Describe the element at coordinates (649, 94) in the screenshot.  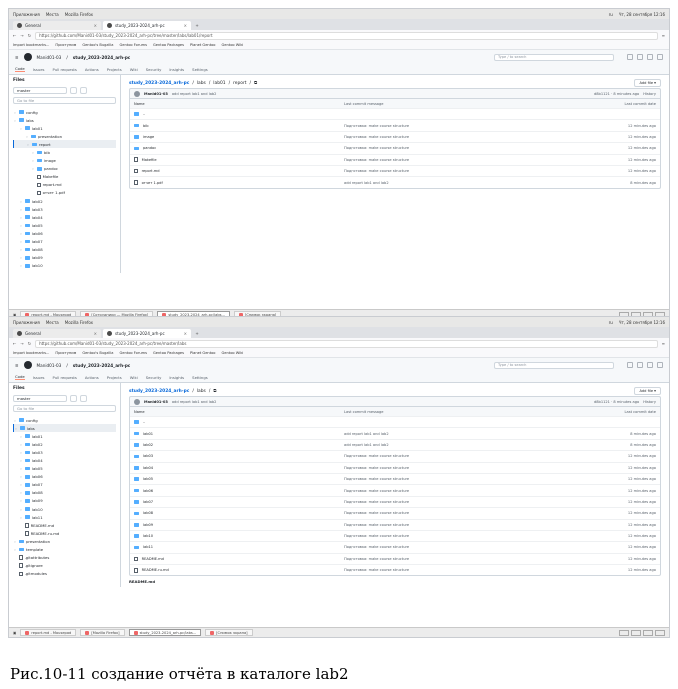
I see `history-button: History` at that location.